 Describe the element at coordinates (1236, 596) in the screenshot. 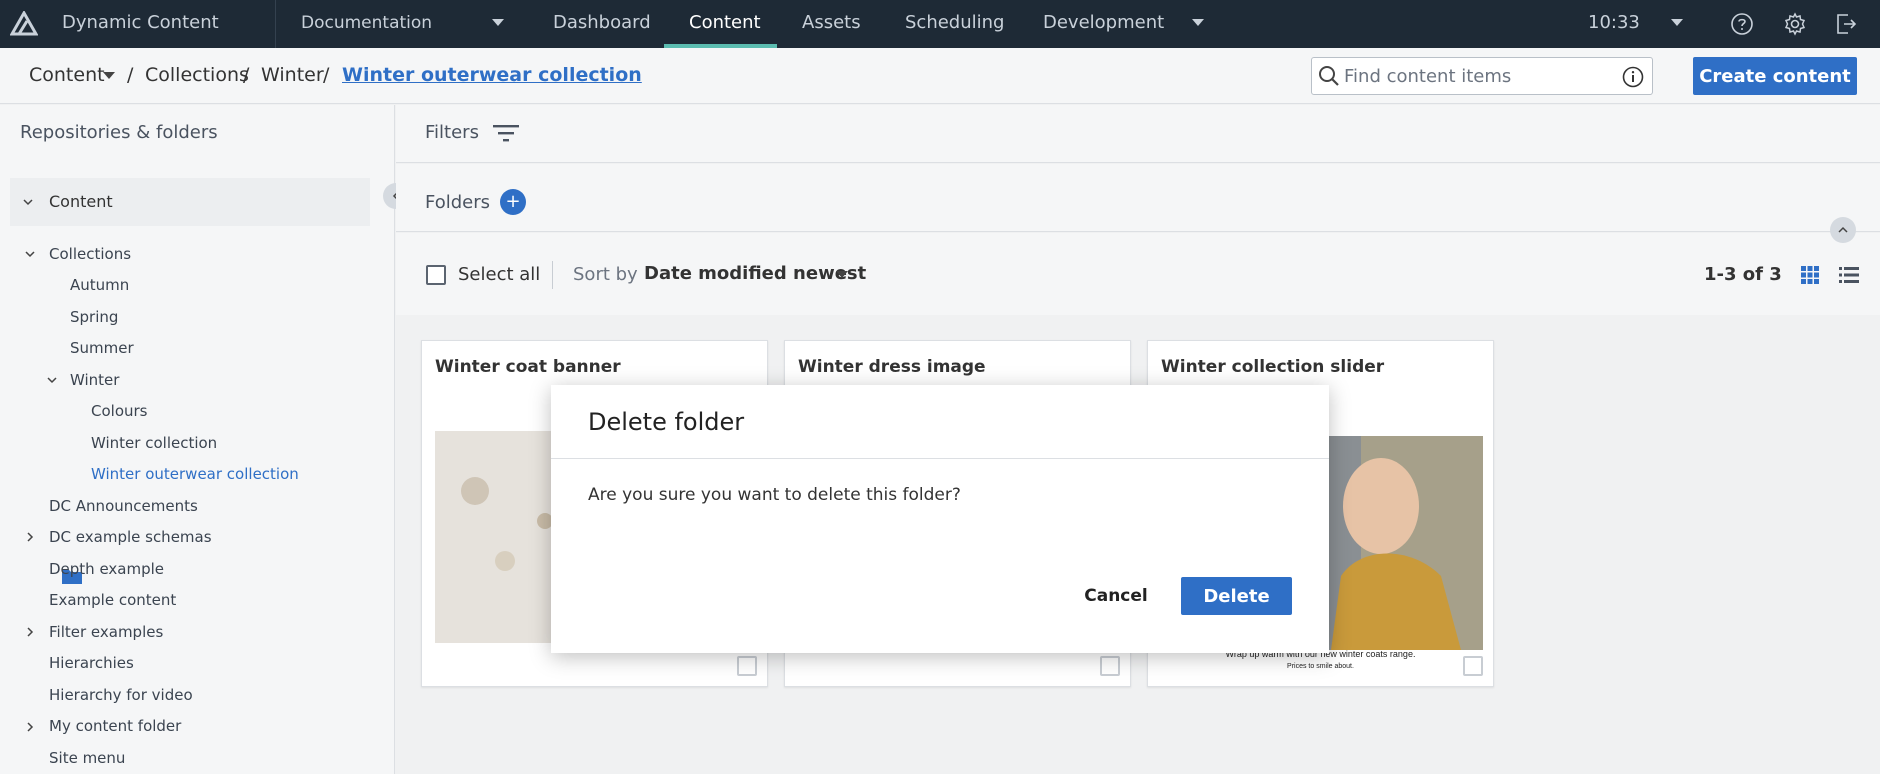

I see `delete-button: Delete` at that location.